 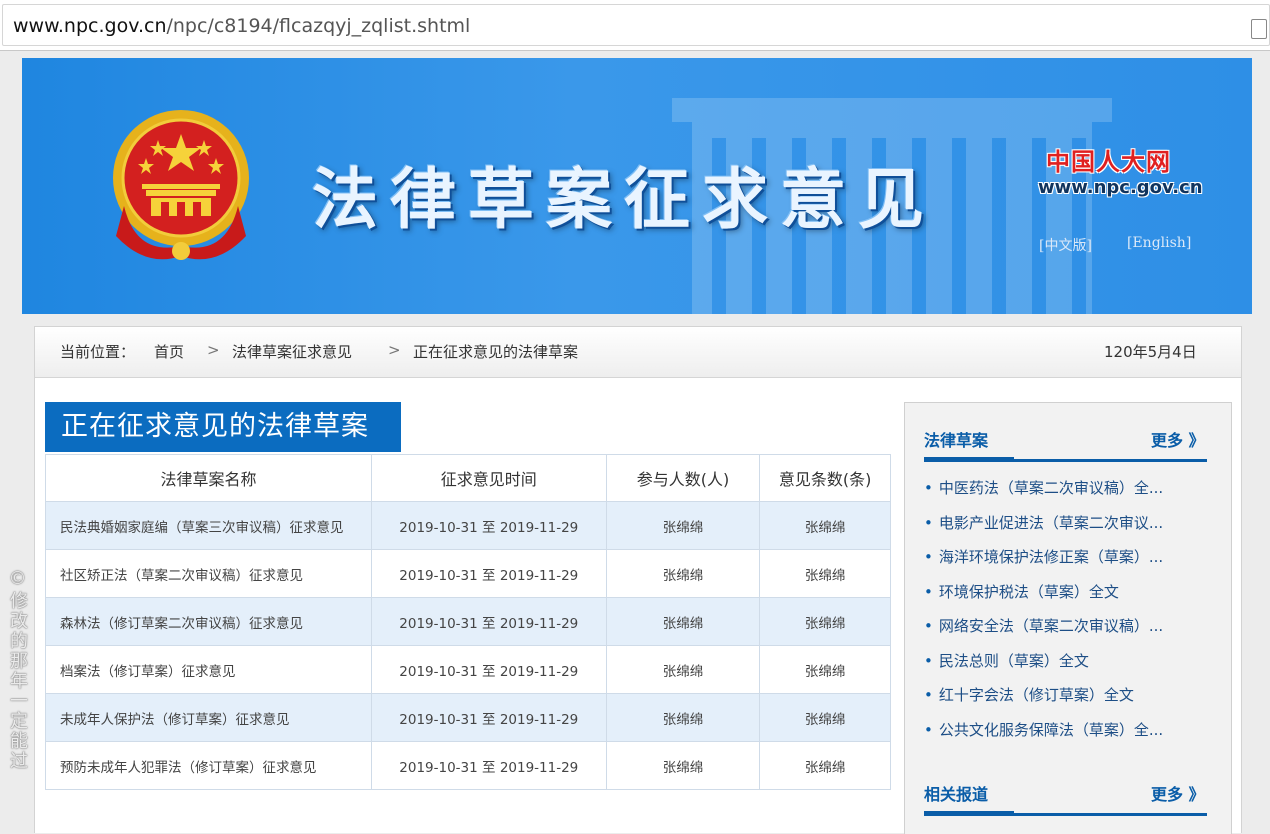 What do you see at coordinates (1066, 667) in the screenshot?
I see `sidebar-draft-link: 民法总则（草案）全文` at bounding box center [1066, 667].